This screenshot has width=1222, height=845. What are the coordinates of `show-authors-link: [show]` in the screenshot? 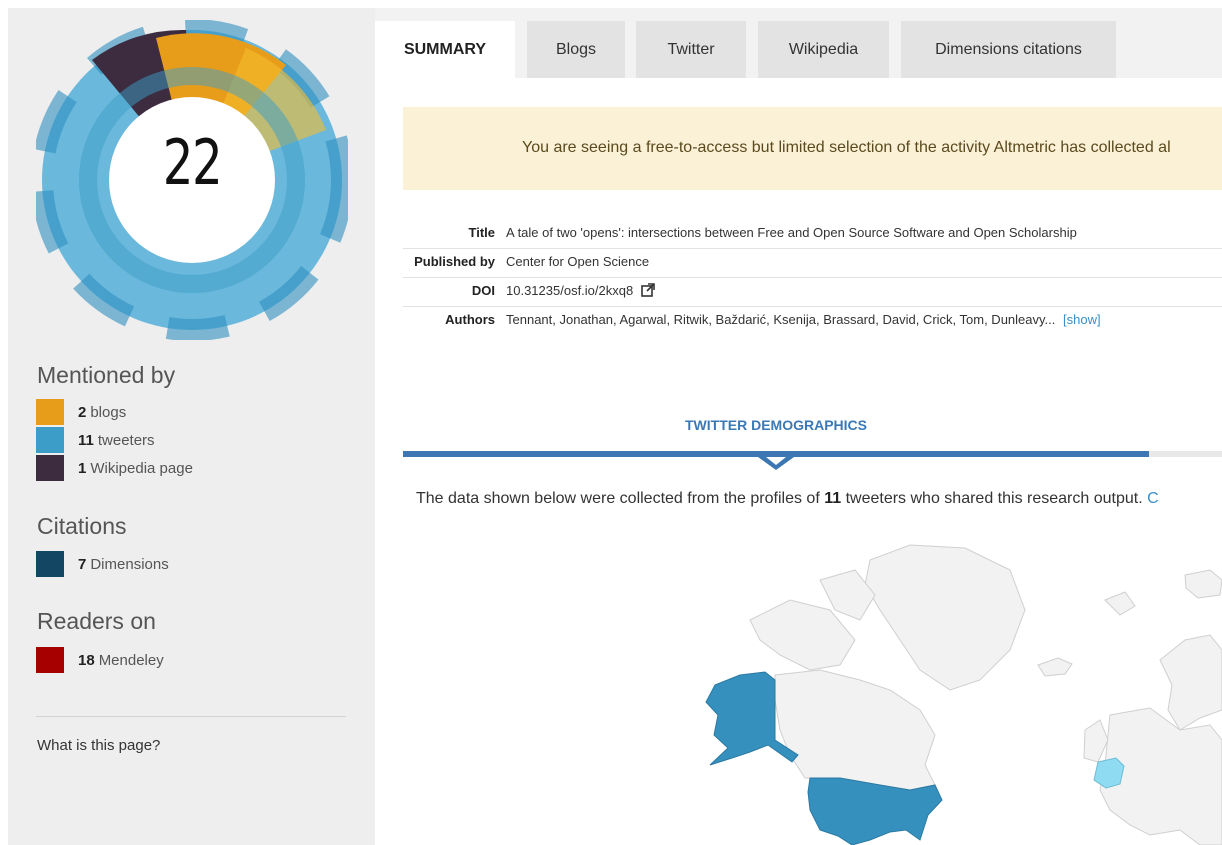 It's located at (1082, 319).